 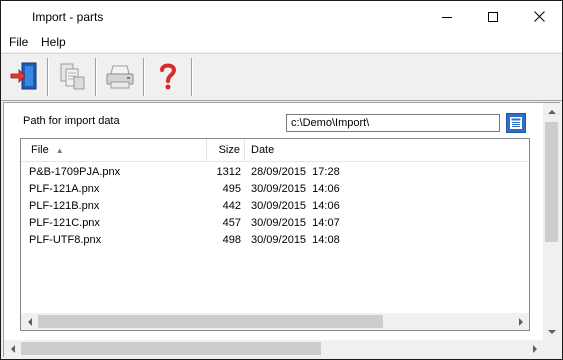 I want to click on window-title: Import - parts, so click(x=68, y=17).